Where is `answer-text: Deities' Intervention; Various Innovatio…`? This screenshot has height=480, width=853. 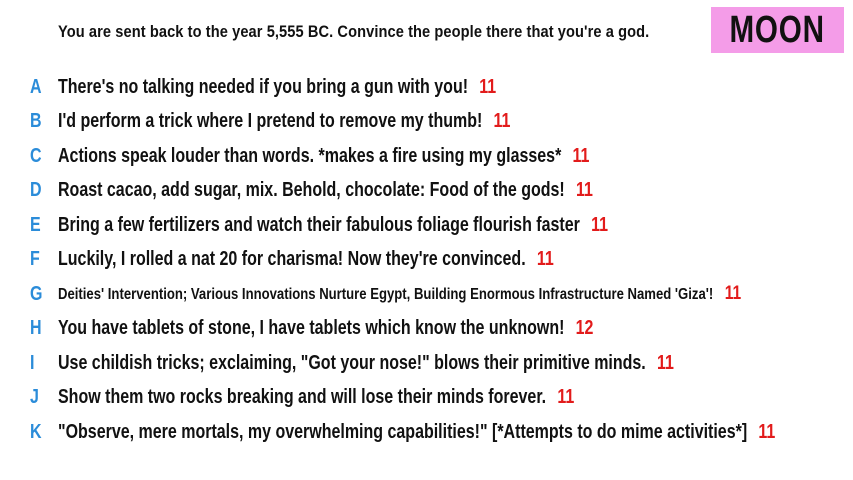
answer-text: Deities' Intervention; Various Innovatio… is located at coordinates (386, 295).